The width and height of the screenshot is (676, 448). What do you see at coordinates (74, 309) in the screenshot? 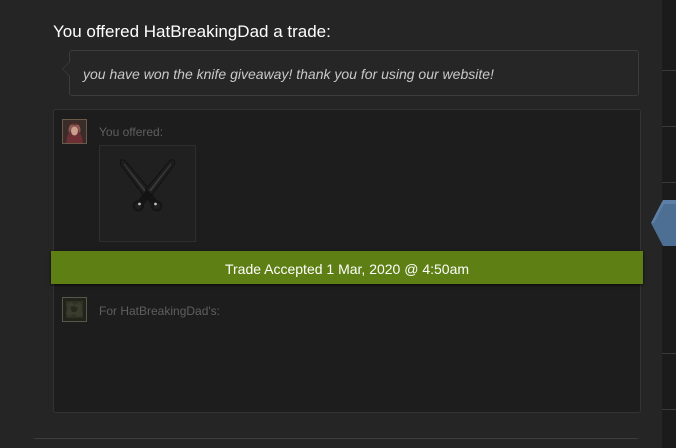
I see `partner-avatar` at bounding box center [74, 309].